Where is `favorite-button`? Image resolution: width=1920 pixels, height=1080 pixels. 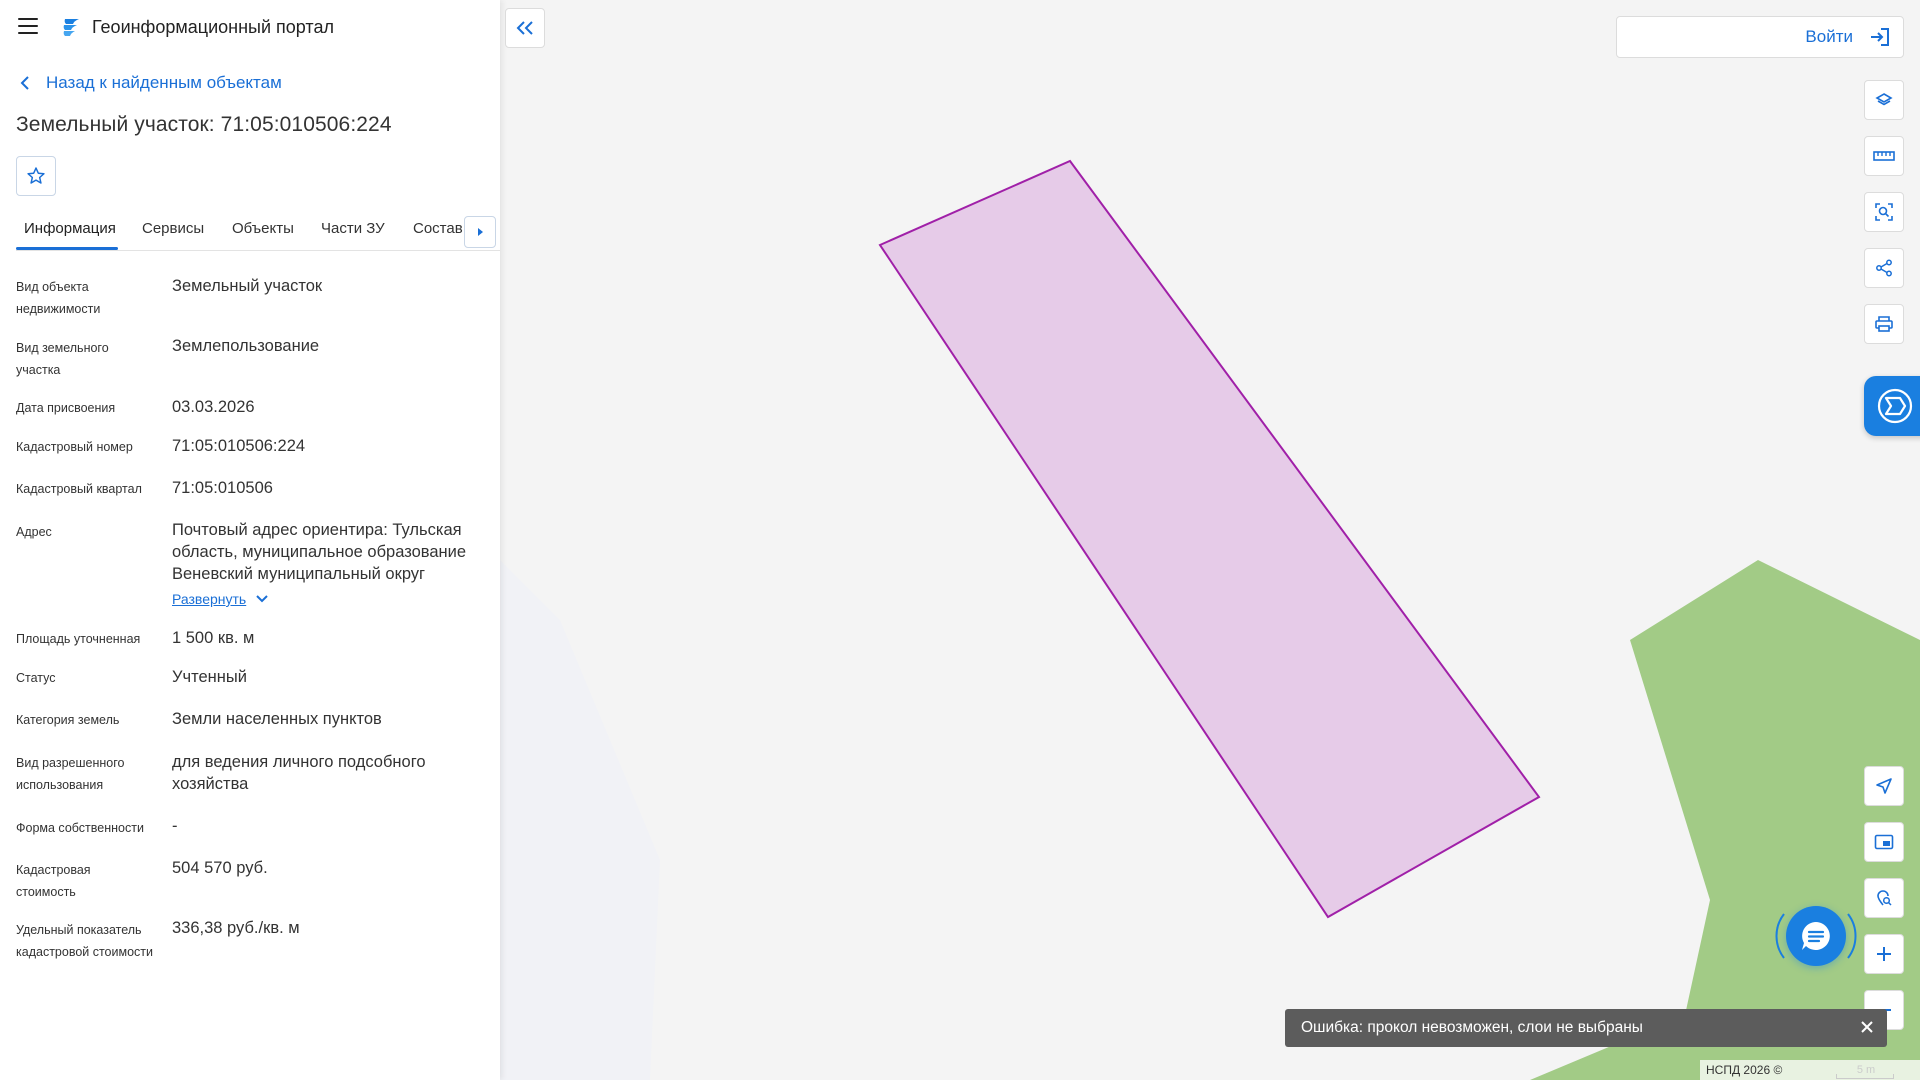 favorite-button is located at coordinates (36, 176).